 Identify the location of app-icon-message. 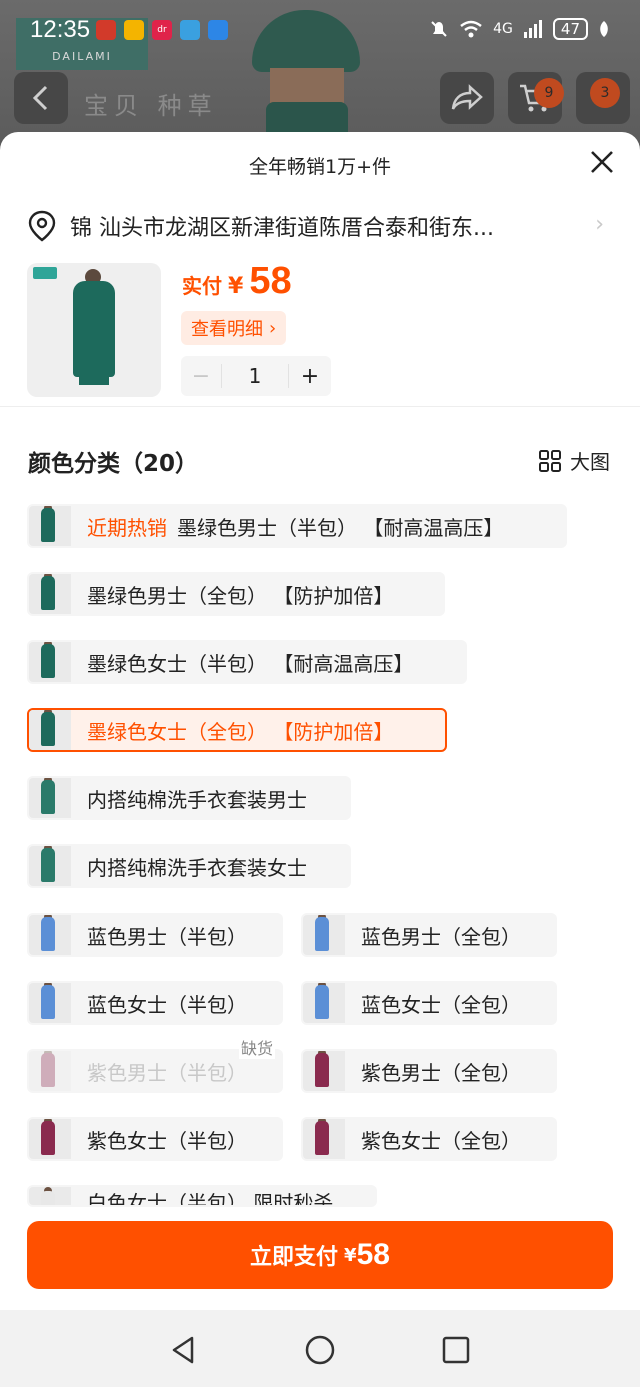
(218, 30).